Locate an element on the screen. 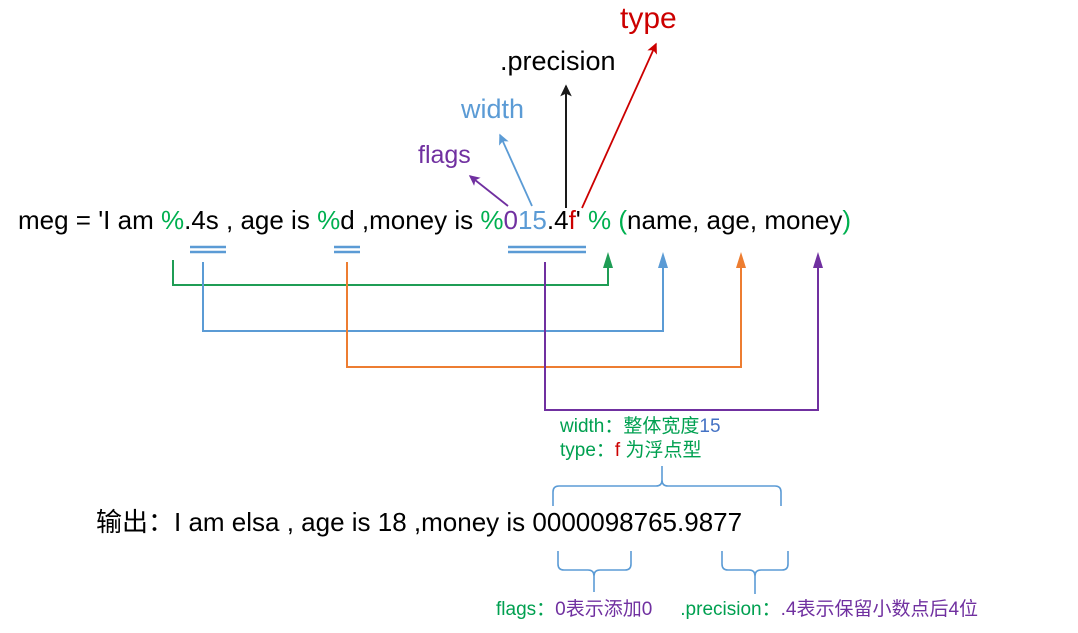 This screenshot has height=633, width=1078. note-flags-precision: flags：0表示添加0 .precision：.4表示保留小数点后4位 is located at coordinates (737, 610).